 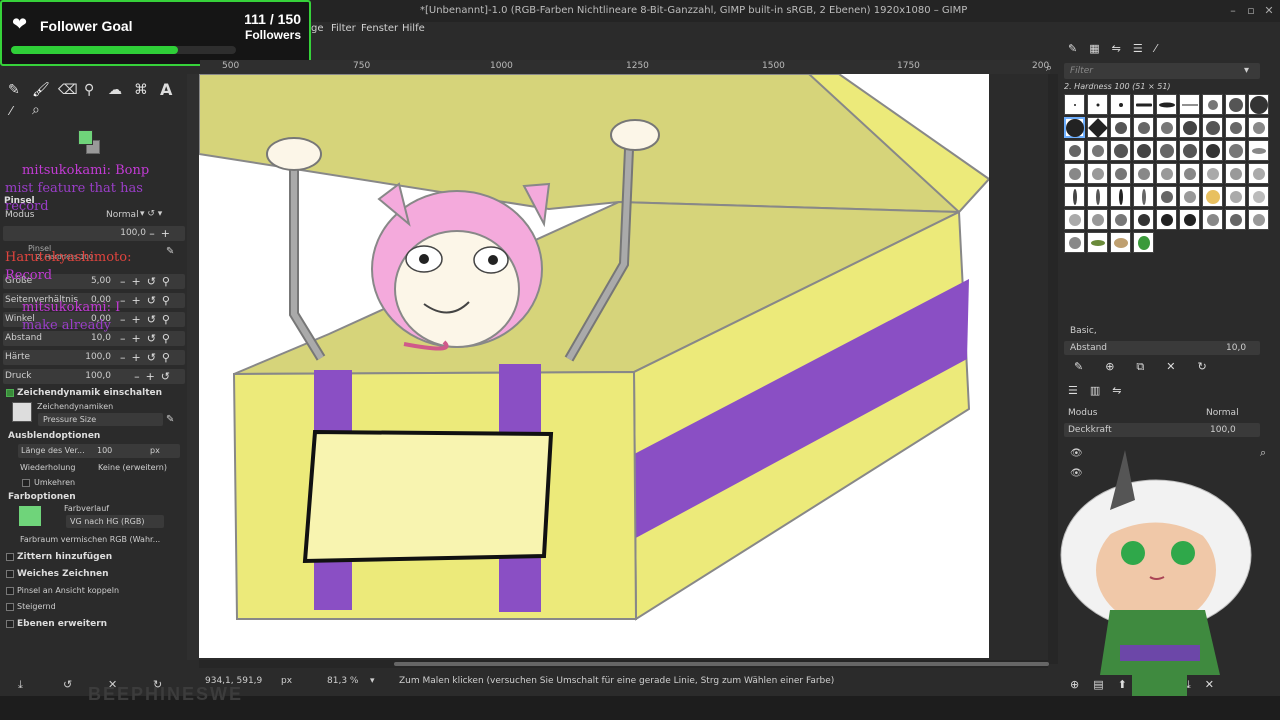 What do you see at coordinates (14, 90) in the screenshot?
I see `paint-icon: ✎` at bounding box center [14, 90].